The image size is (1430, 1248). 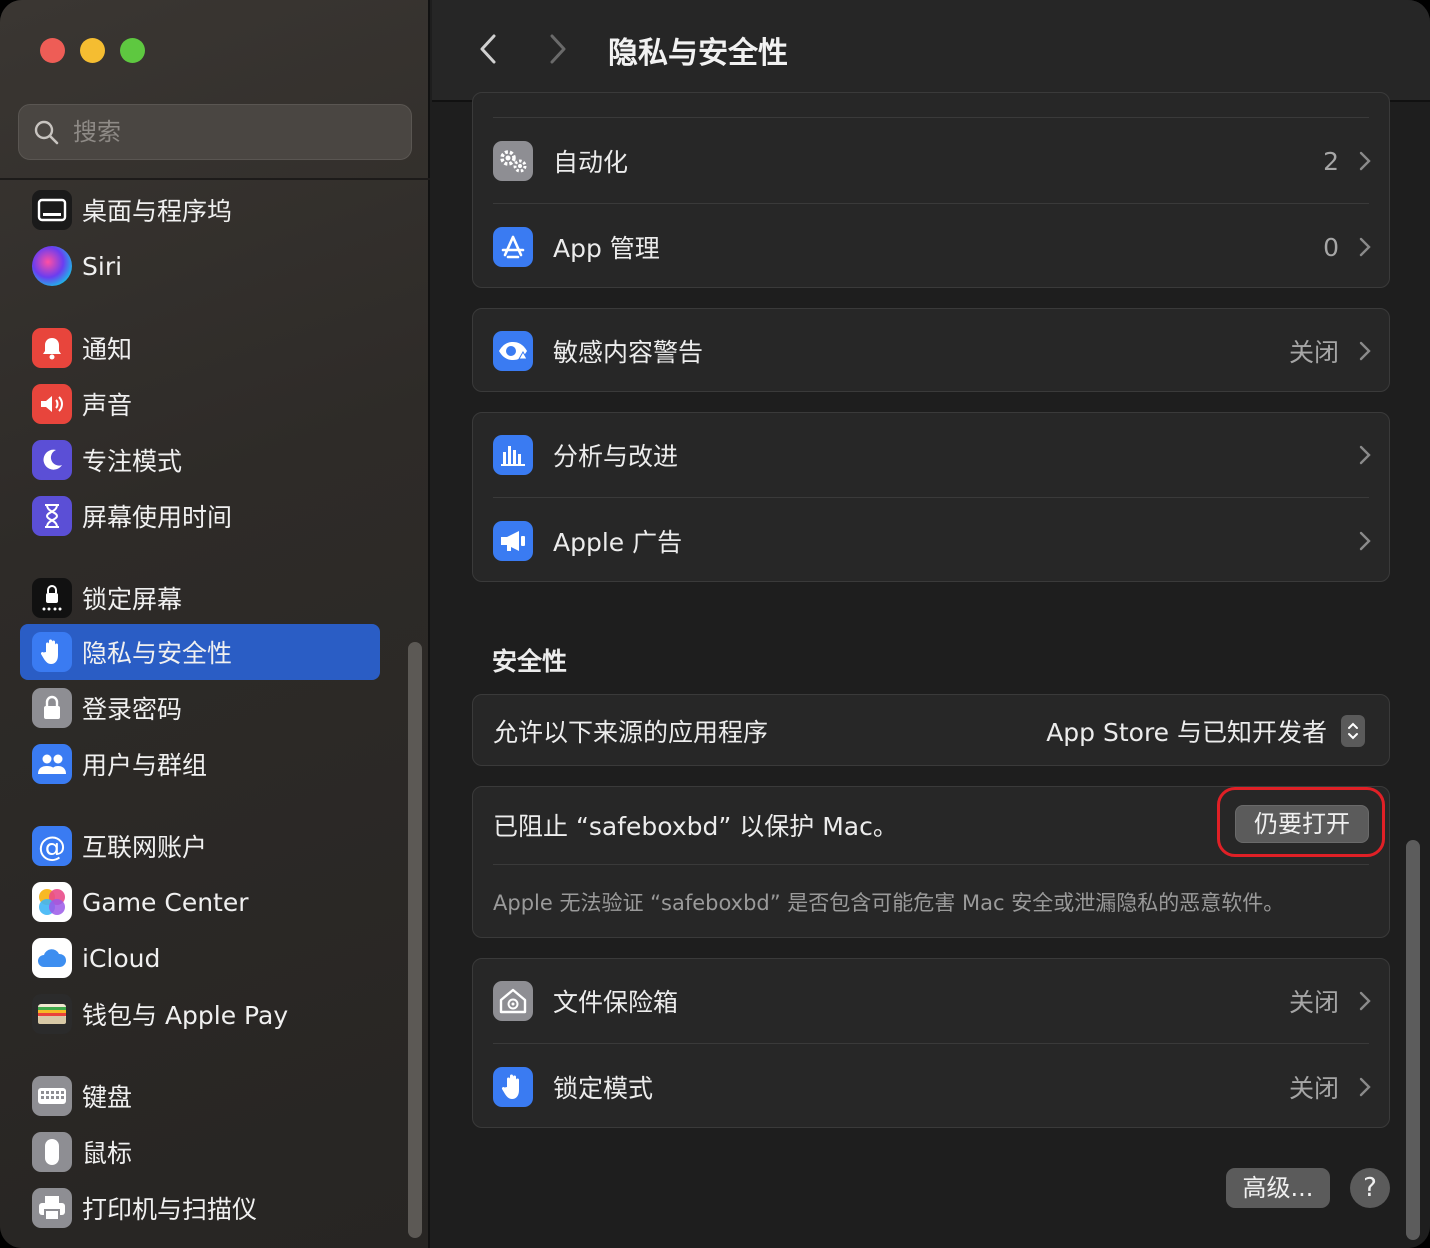 What do you see at coordinates (52, 958) in the screenshot?
I see `cloud-icon` at bounding box center [52, 958].